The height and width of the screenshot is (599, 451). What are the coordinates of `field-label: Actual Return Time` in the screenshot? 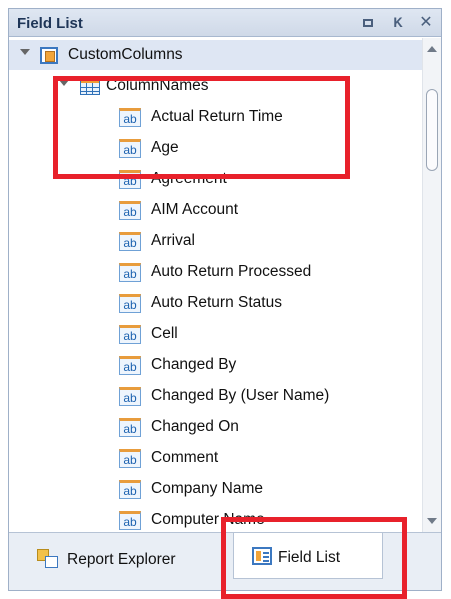 It's located at (217, 116).